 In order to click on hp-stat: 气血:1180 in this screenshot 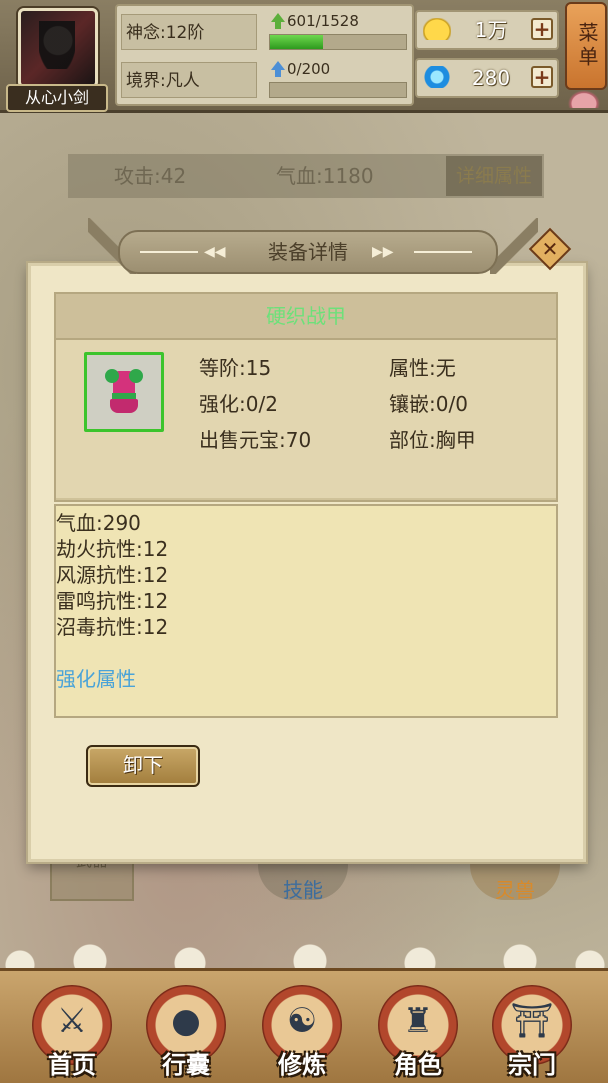, I will do `click(325, 176)`.